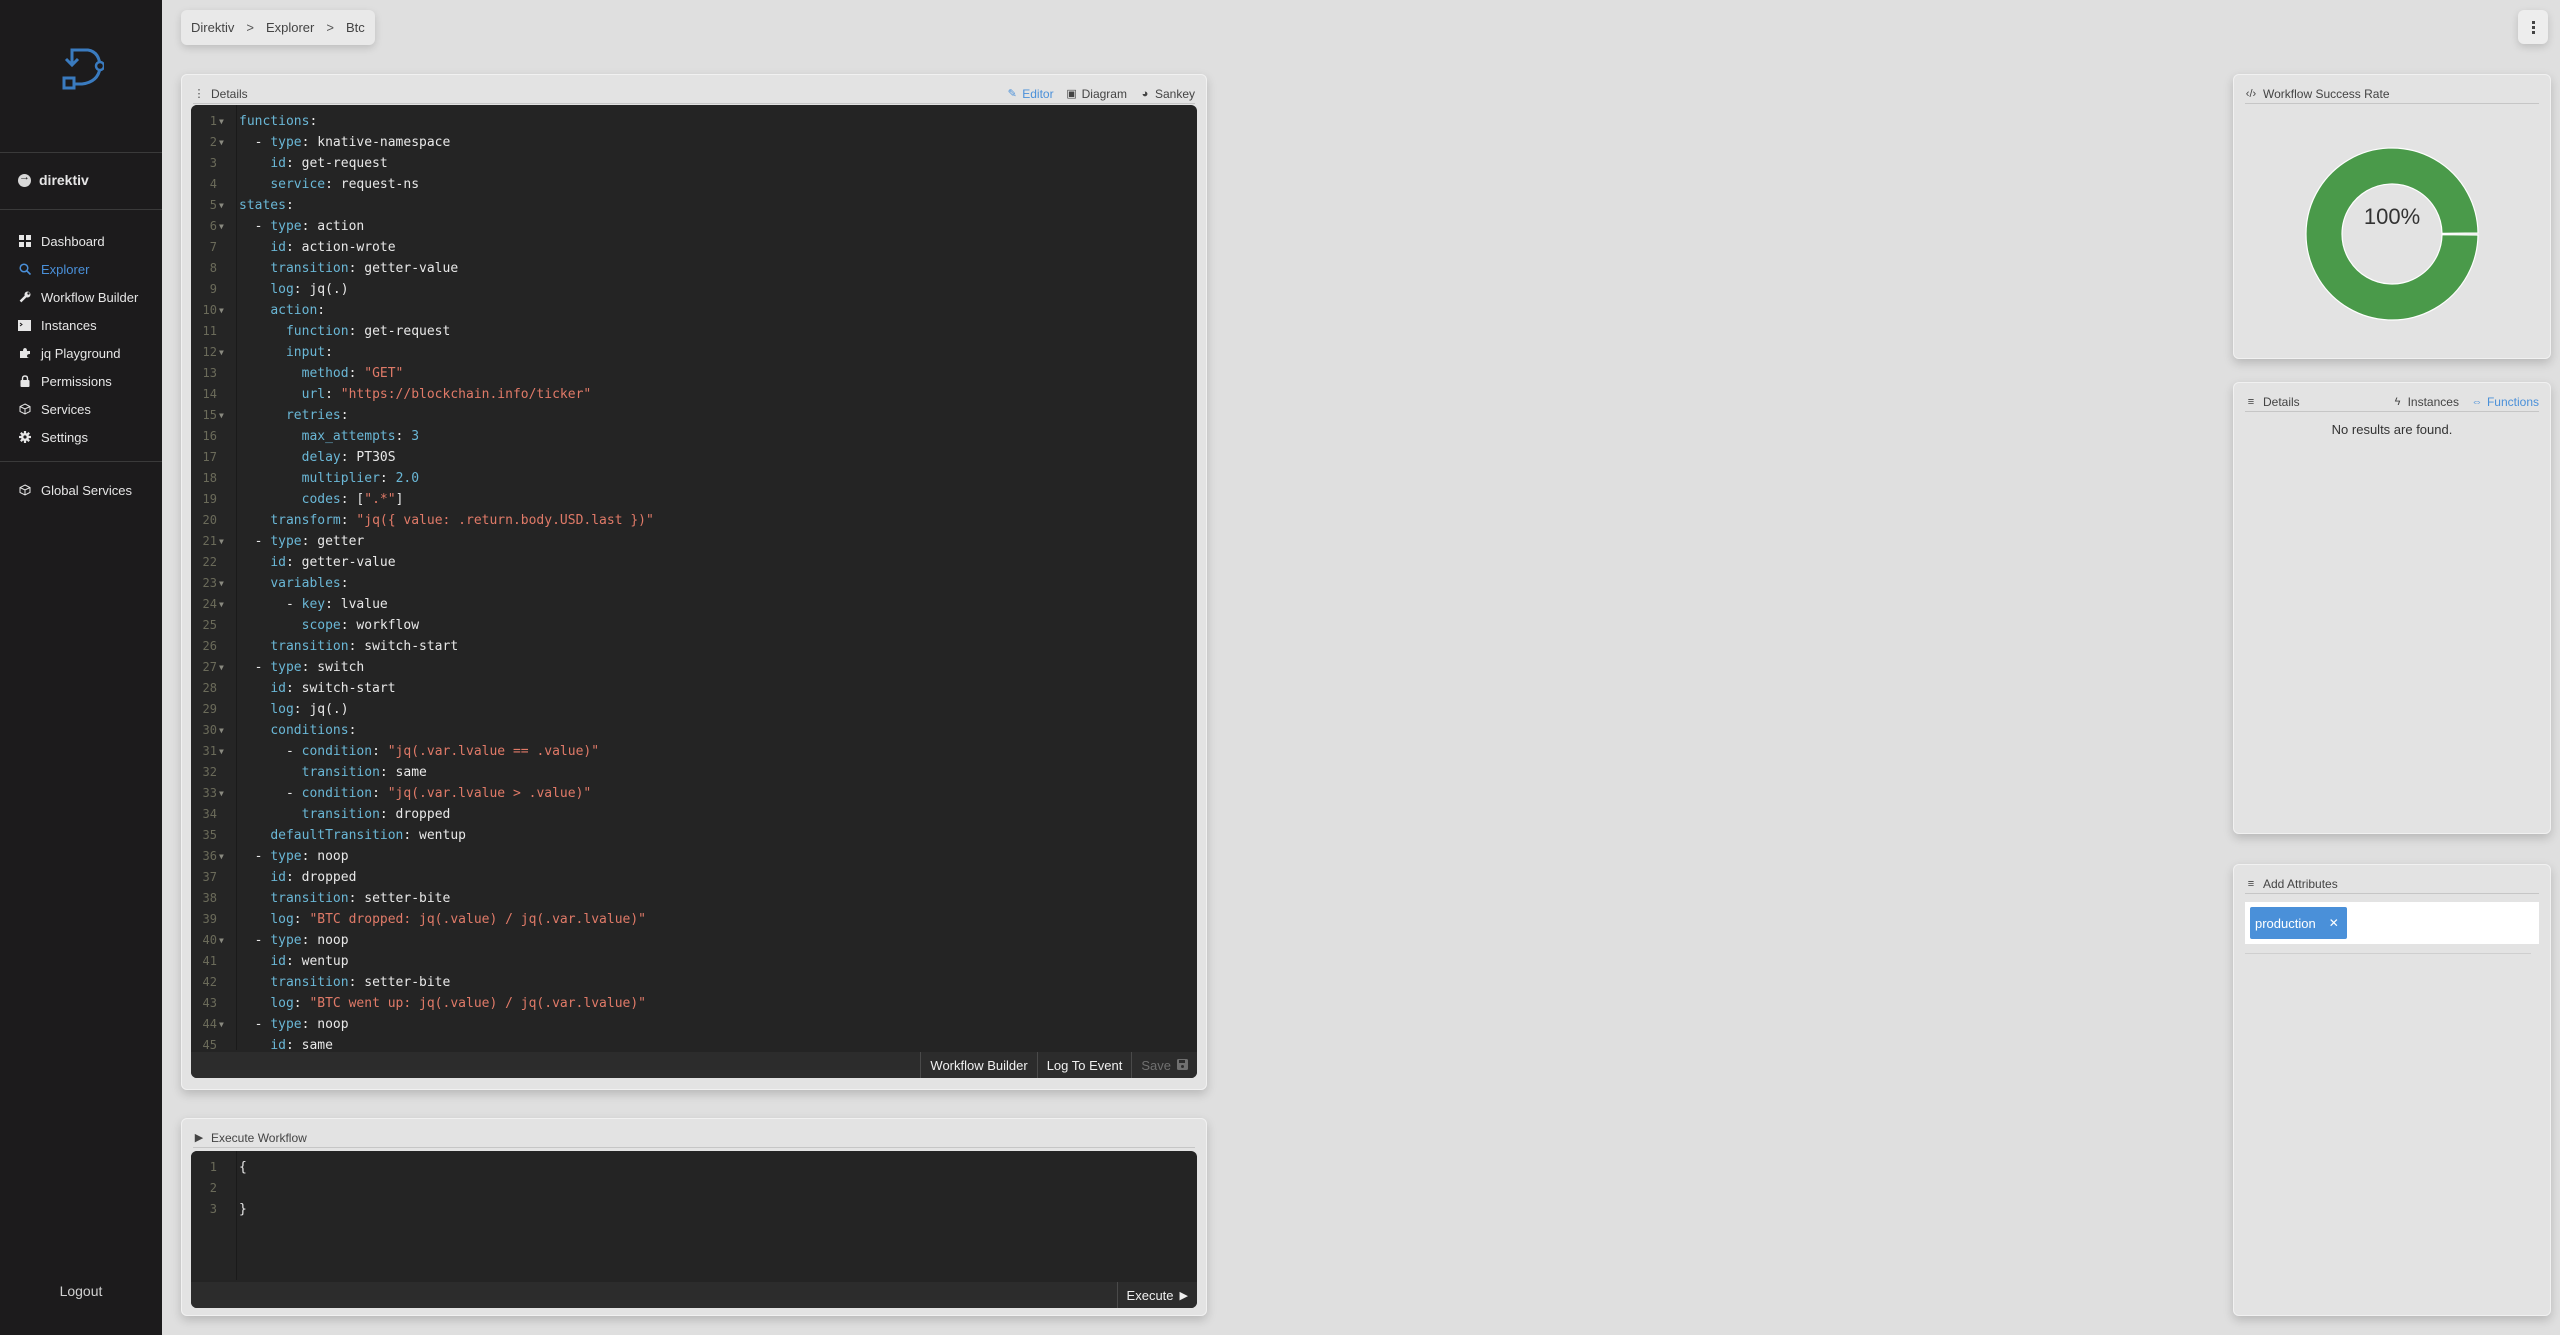 This screenshot has height=1335, width=2560. What do you see at coordinates (694, 982) in the screenshot?
I see `code-line: 42 transition: setter-bite` at bounding box center [694, 982].